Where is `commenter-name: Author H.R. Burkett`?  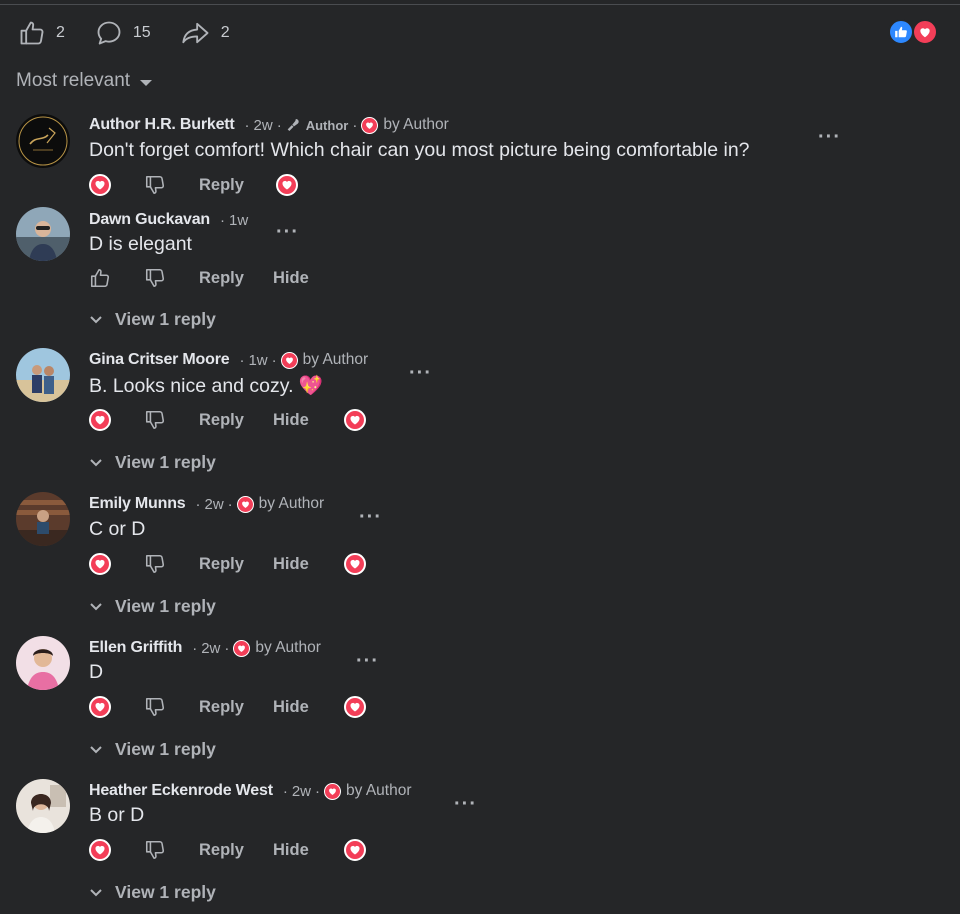
commenter-name: Author H.R. Burkett is located at coordinates (162, 125).